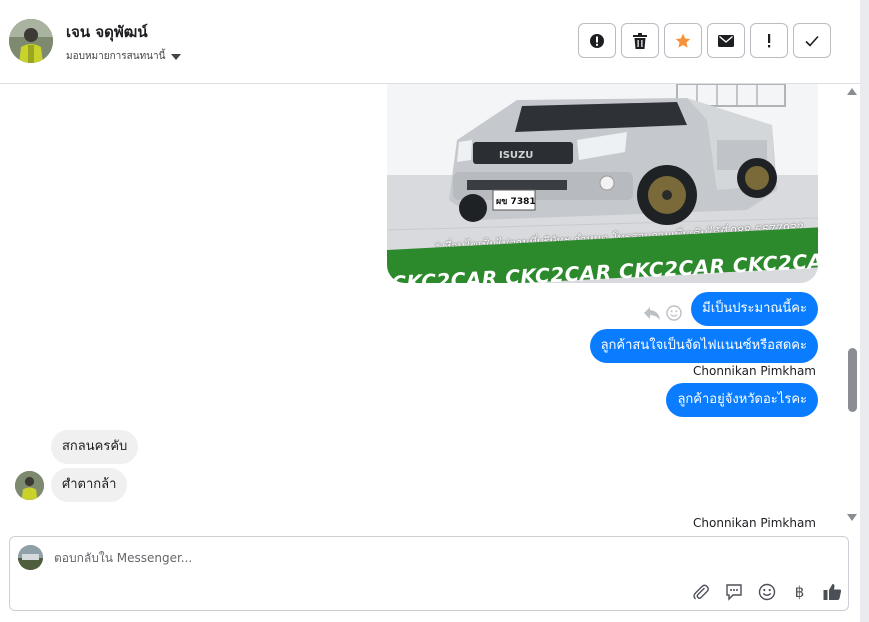  I want to click on license-plate: ผข 7381, so click(516, 202).